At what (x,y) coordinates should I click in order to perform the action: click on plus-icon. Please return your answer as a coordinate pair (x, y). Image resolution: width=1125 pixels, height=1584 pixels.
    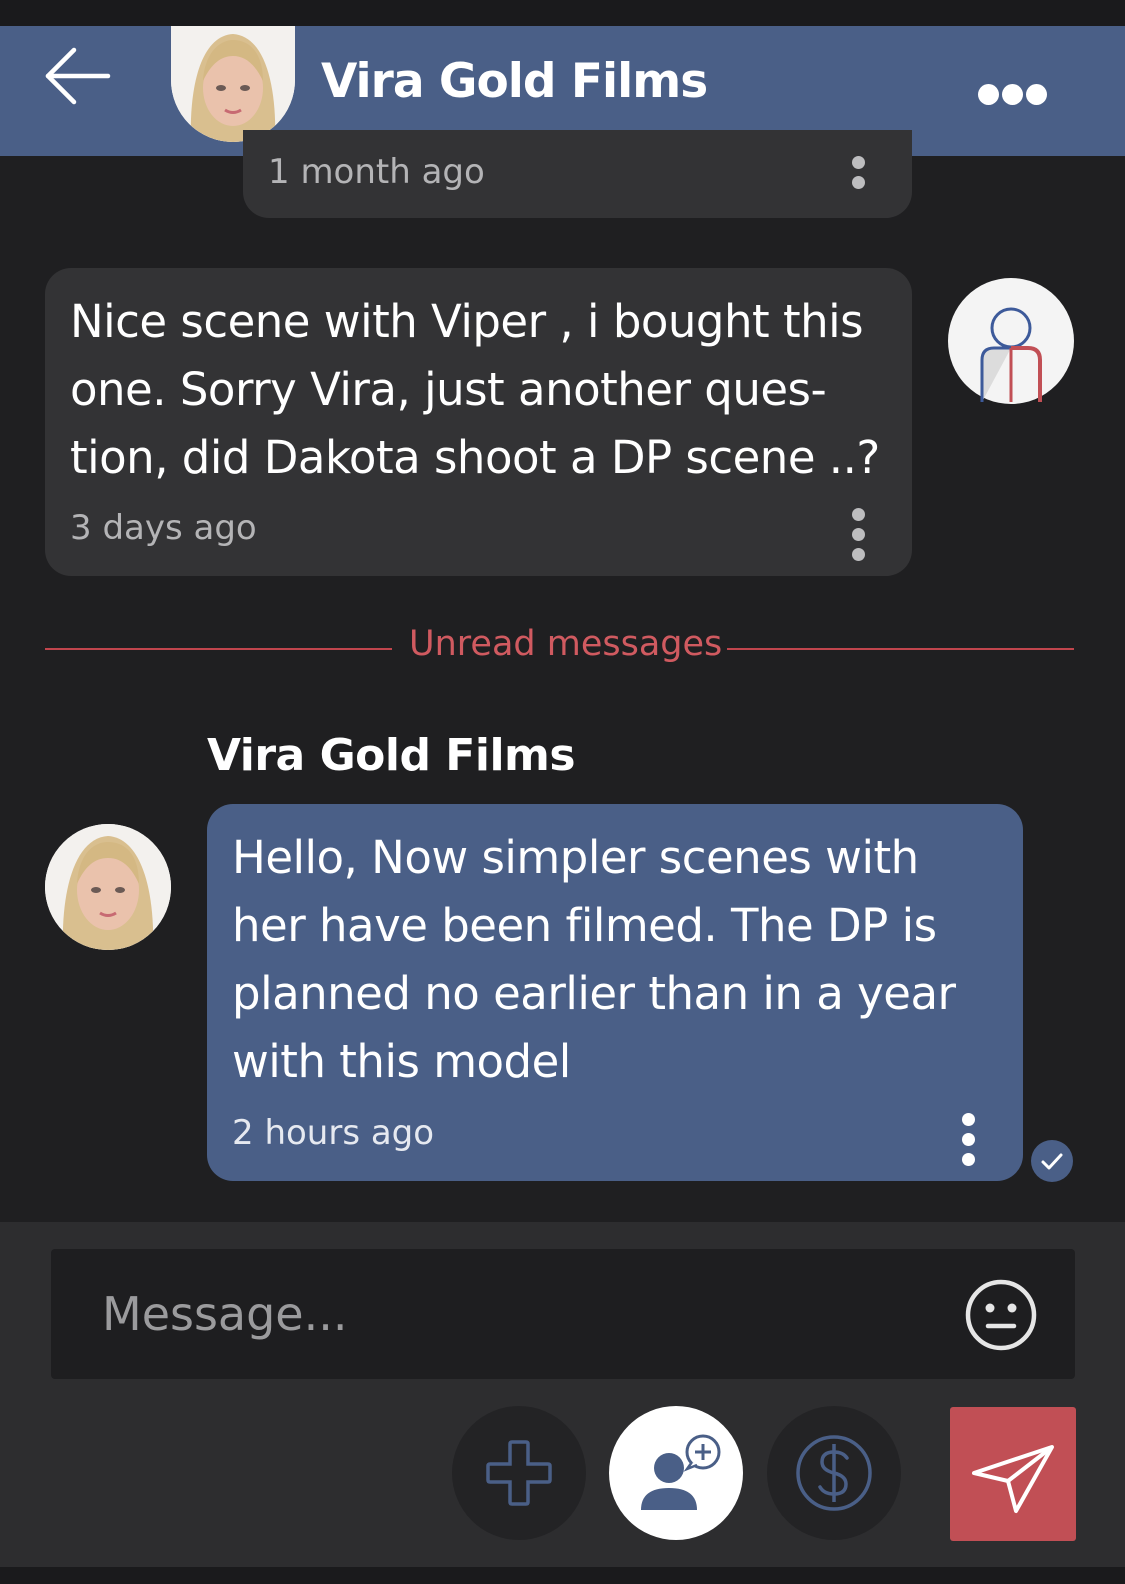
    Looking at the image, I should click on (519, 1473).